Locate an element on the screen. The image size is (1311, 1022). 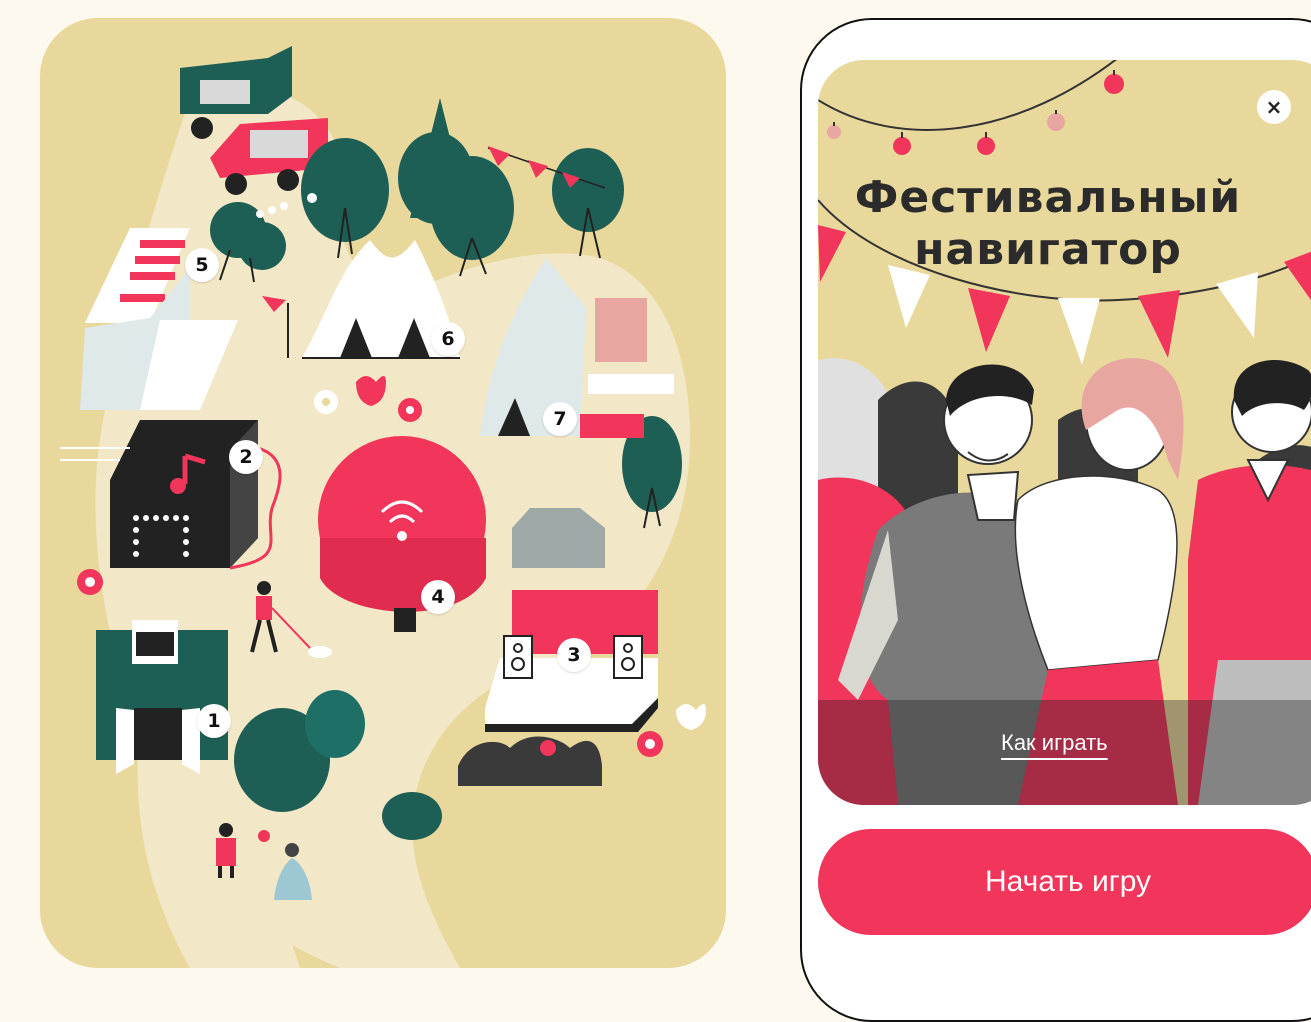
close-button: × is located at coordinates (1274, 107).